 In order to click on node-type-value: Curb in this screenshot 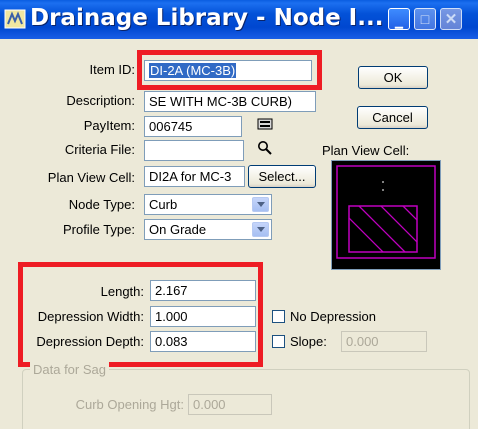, I will do `click(163, 204)`.